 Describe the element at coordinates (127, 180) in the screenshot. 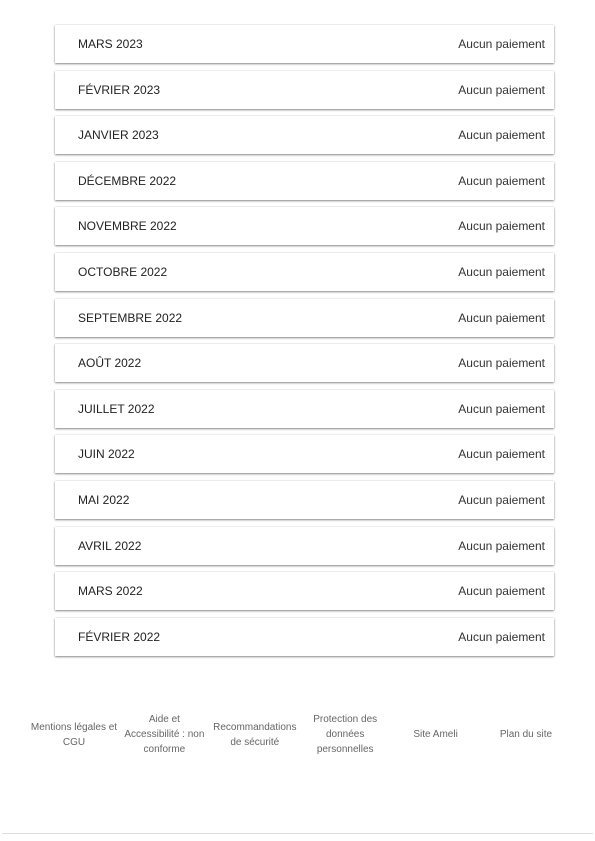

I see `month-label: DÉCEMBRE 2022` at that location.